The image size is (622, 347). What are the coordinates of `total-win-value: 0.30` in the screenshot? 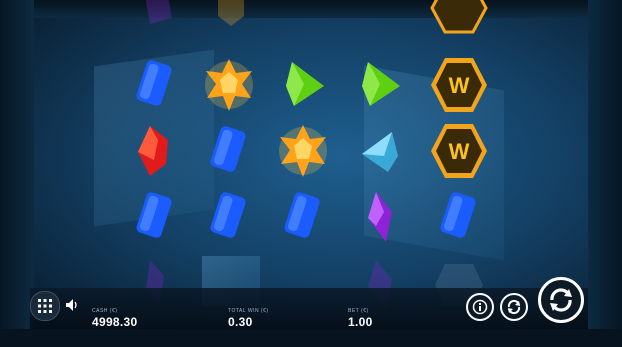 It's located at (240, 322).